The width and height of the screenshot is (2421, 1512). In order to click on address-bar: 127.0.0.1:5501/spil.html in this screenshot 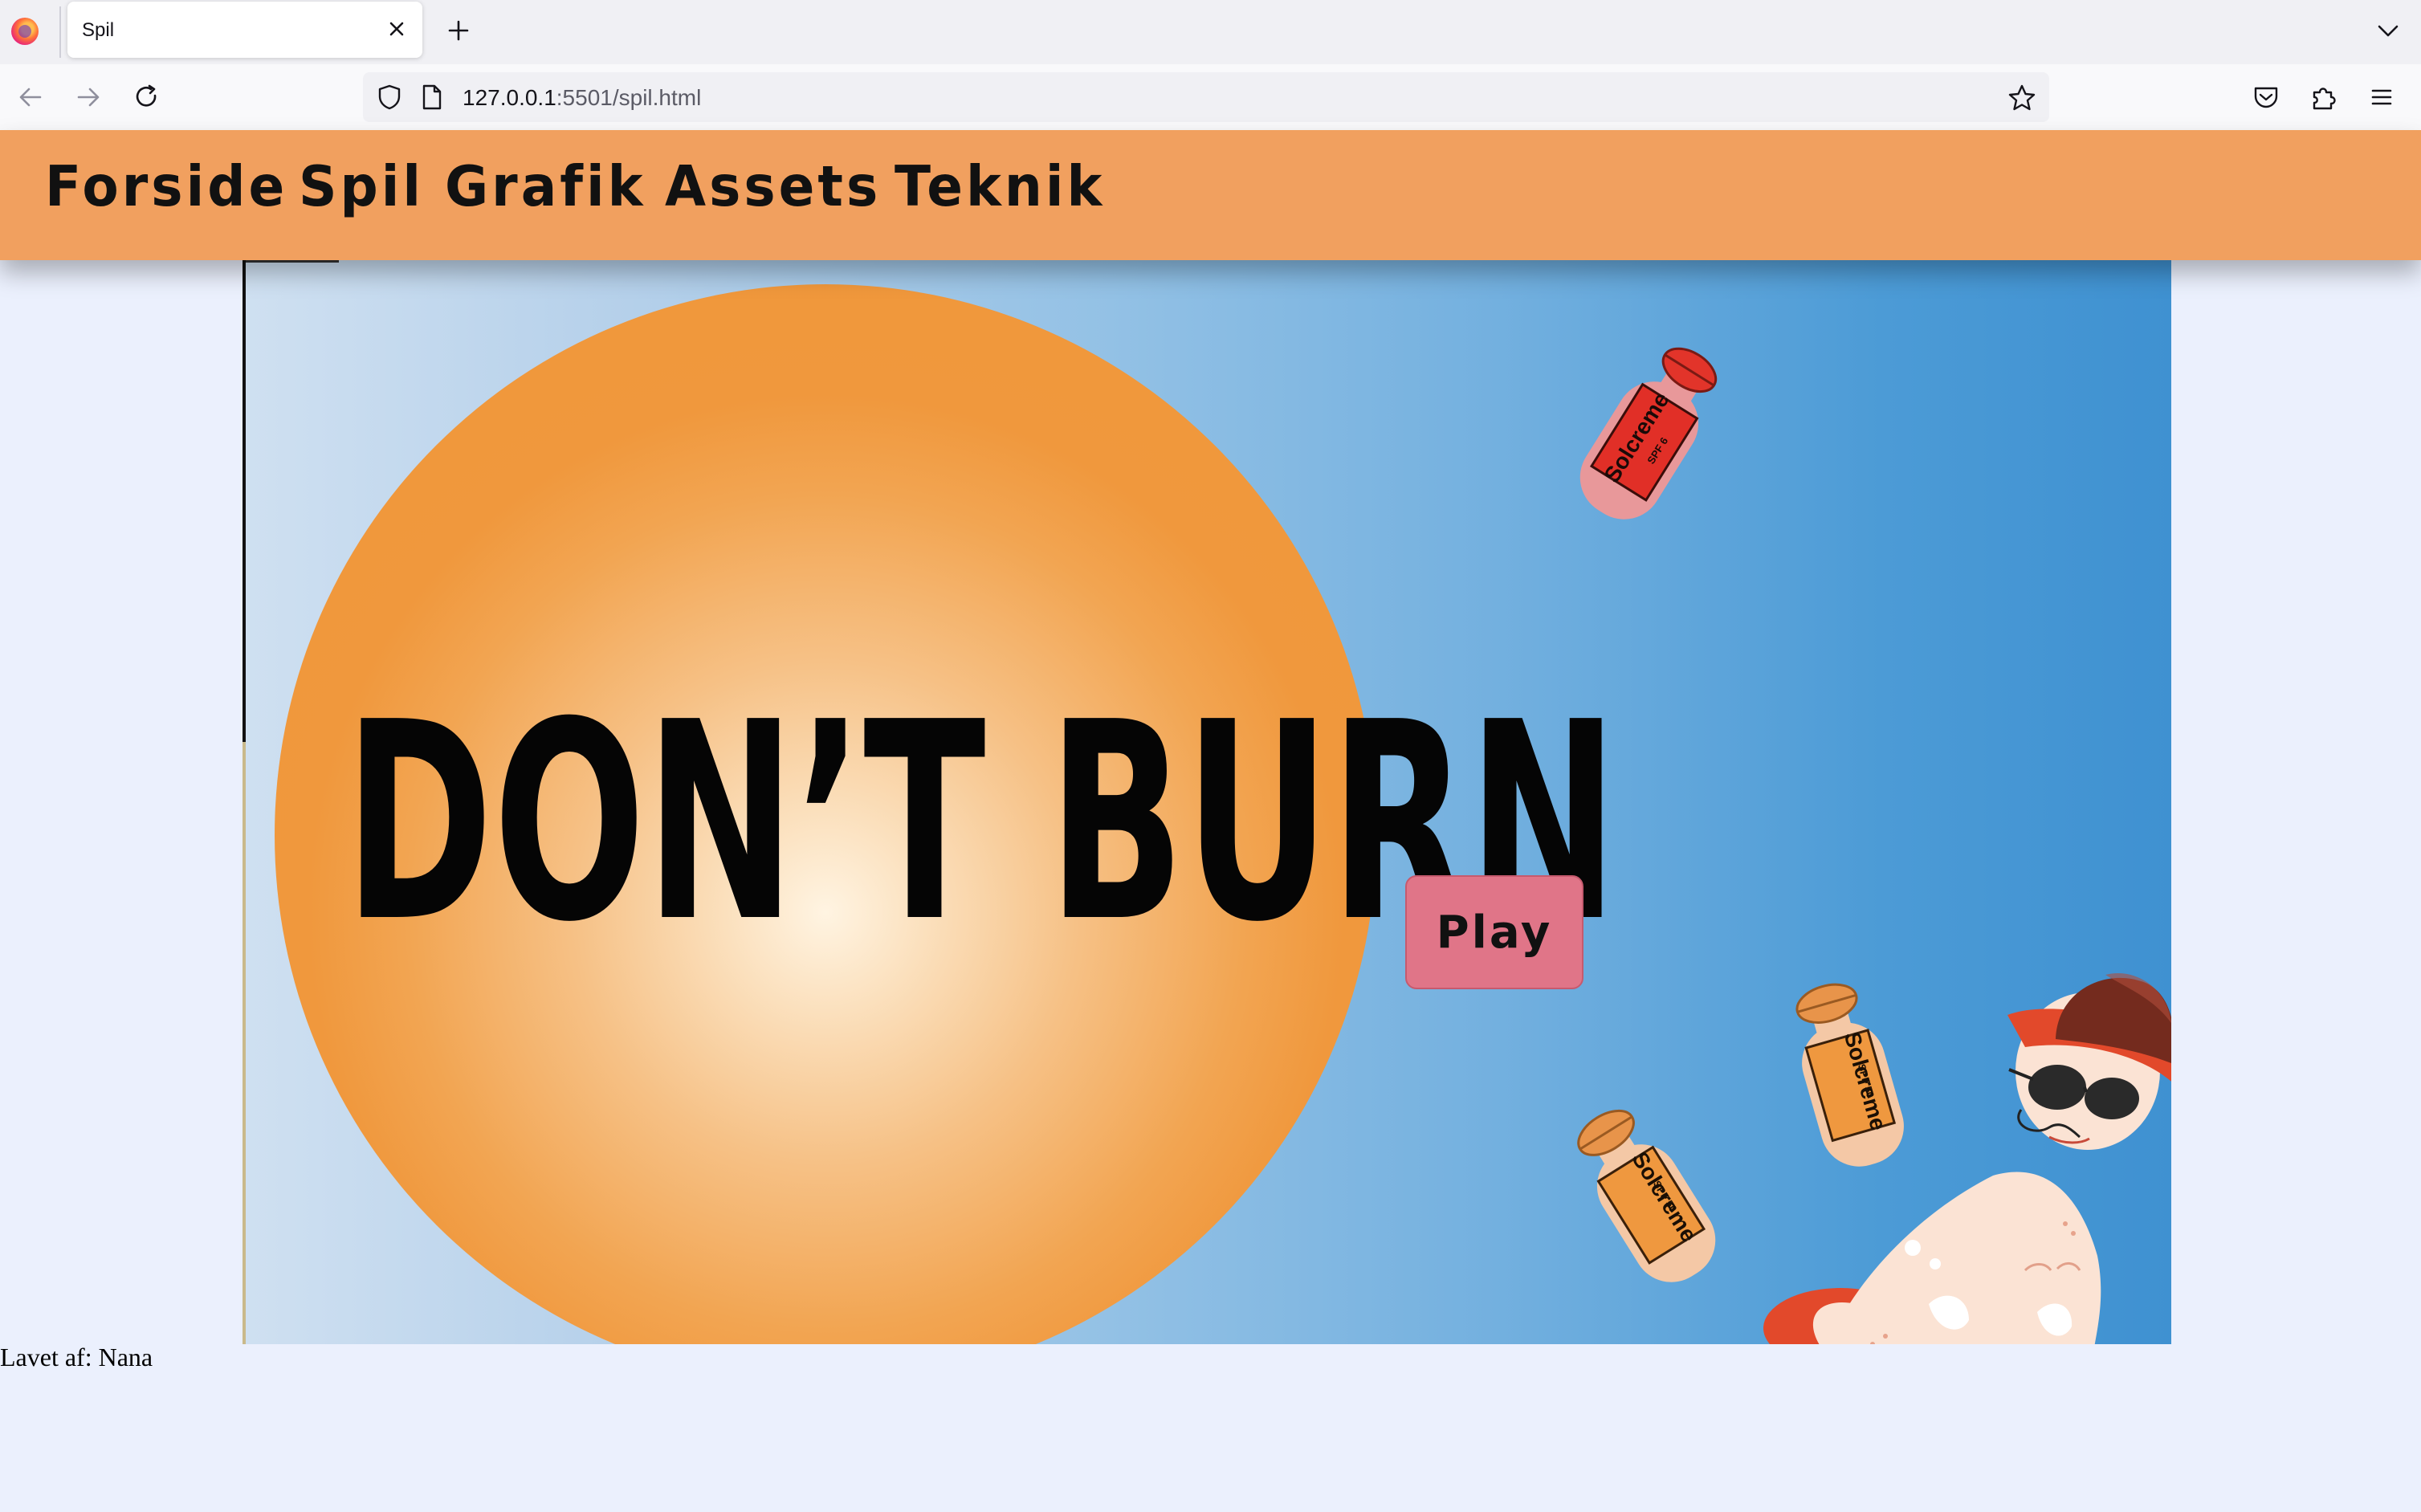, I will do `click(1206, 97)`.